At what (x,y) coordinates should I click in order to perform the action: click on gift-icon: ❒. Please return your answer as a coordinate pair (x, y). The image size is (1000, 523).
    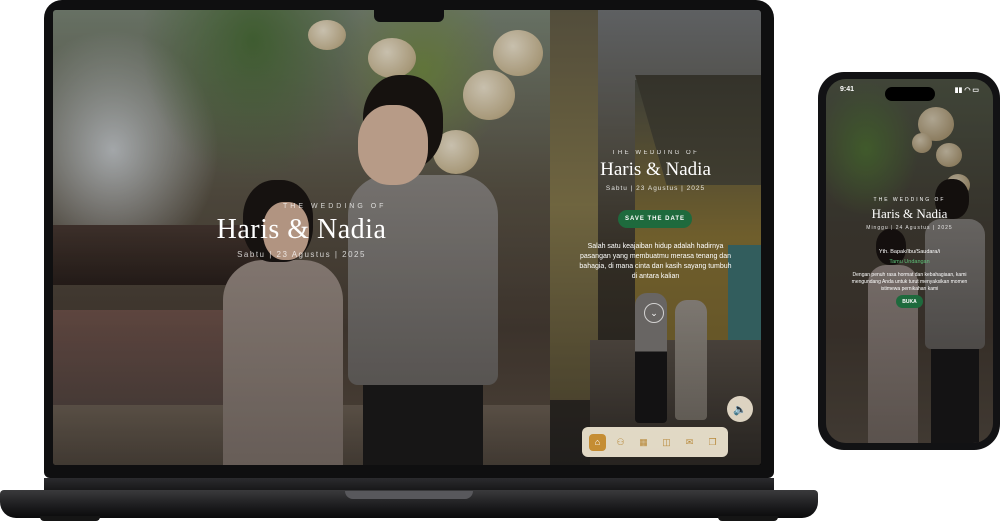
    Looking at the image, I should click on (712, 441).